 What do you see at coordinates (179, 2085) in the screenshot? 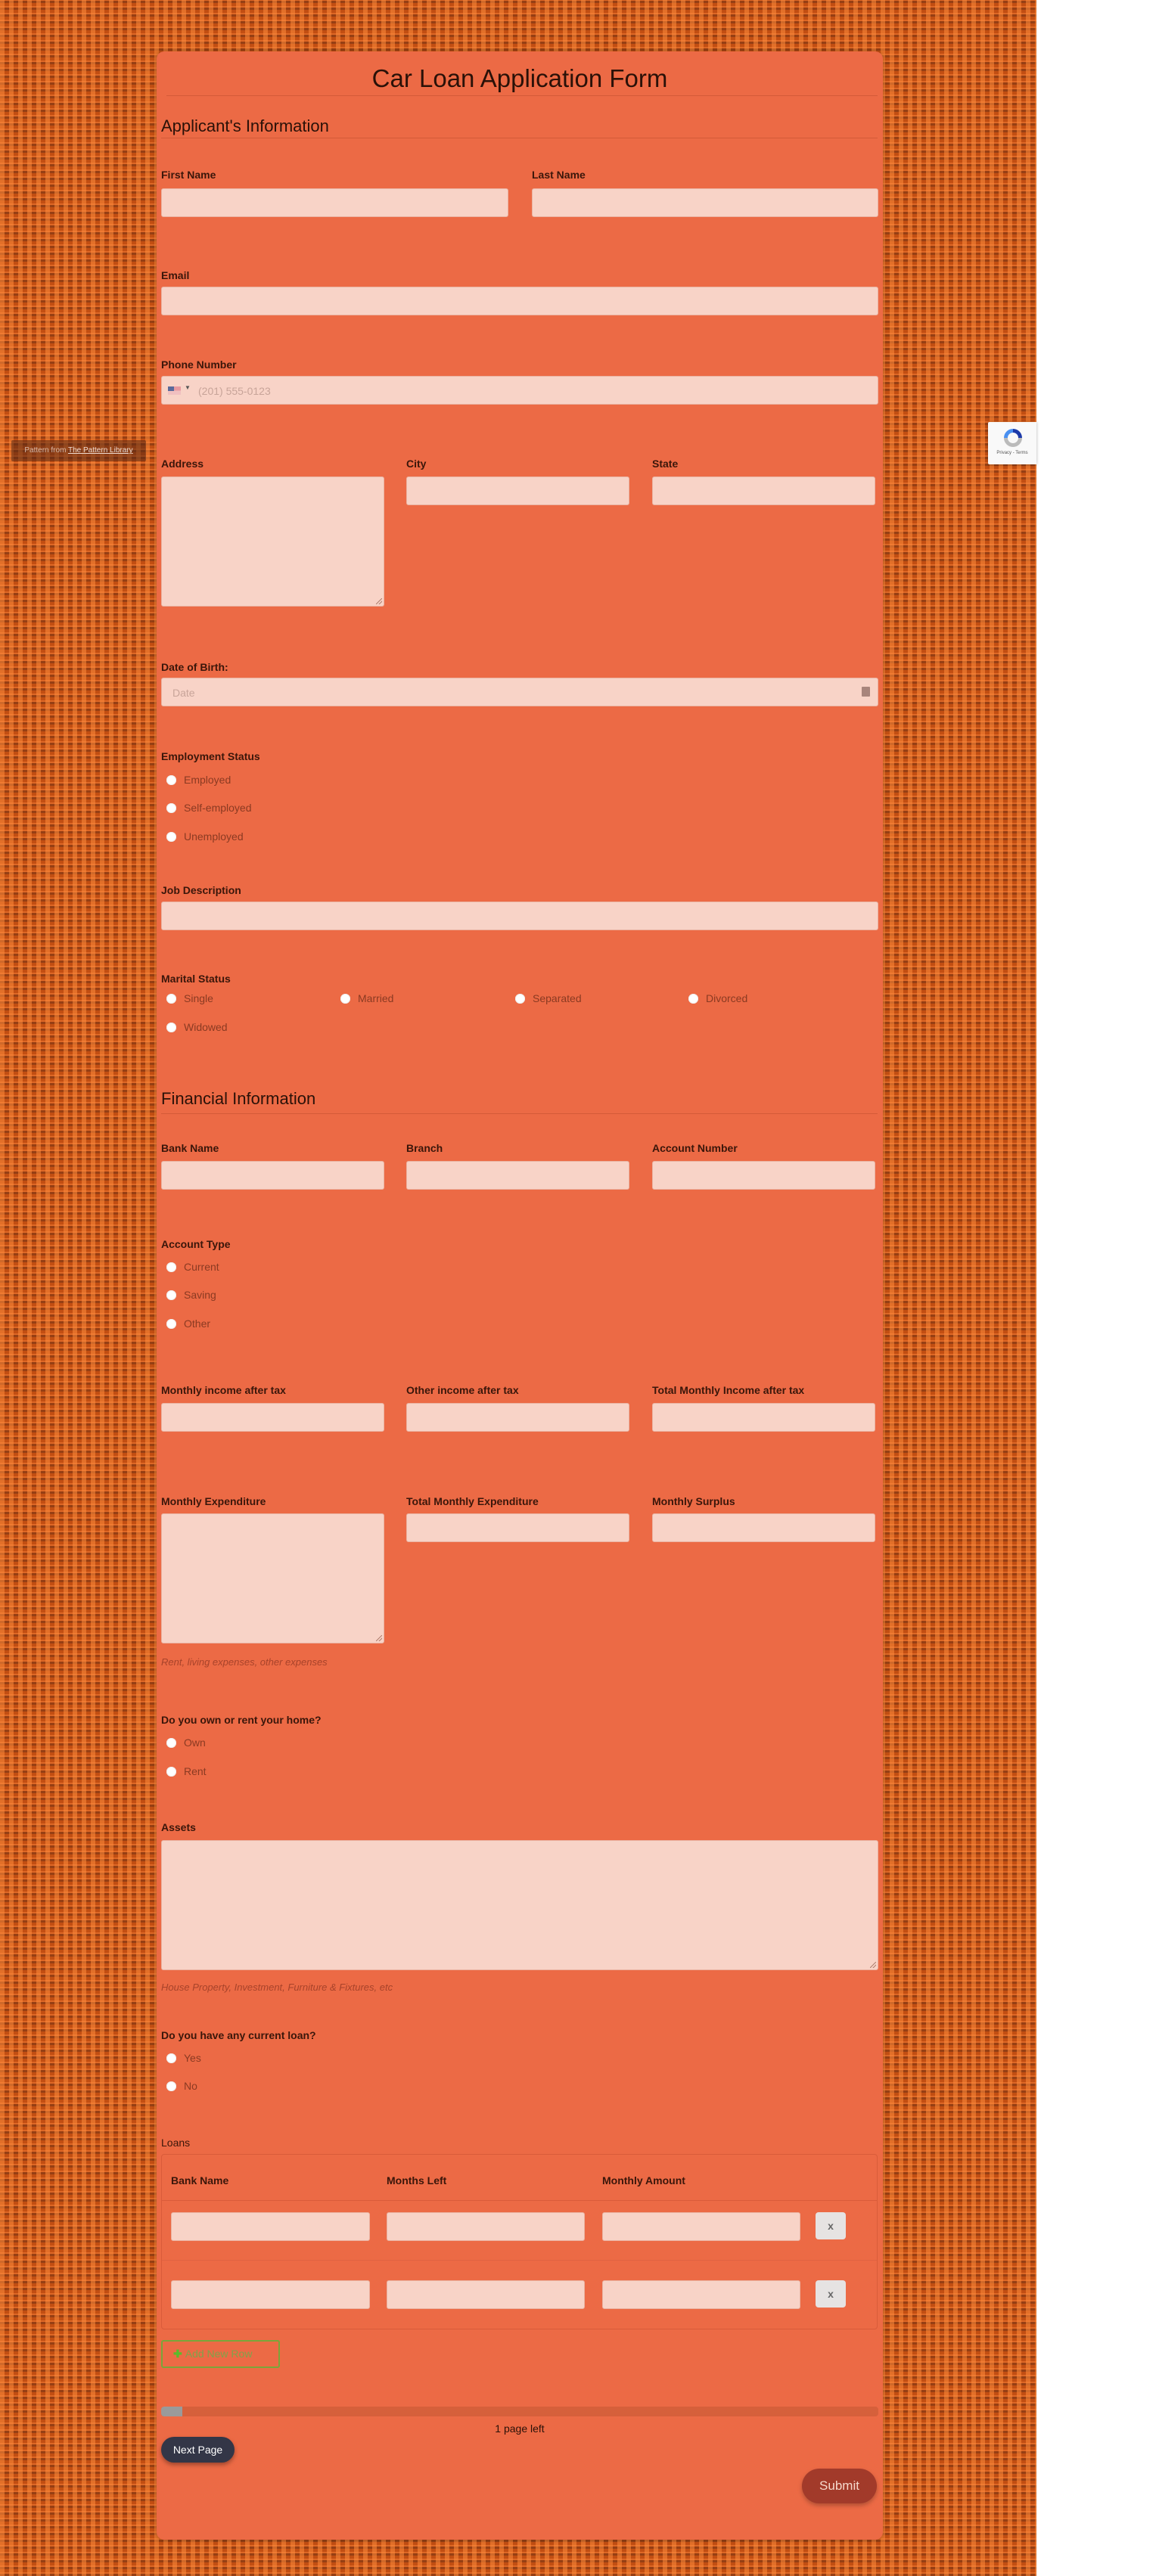
I see `radio-no: No` at bounding box center [179, 2085].